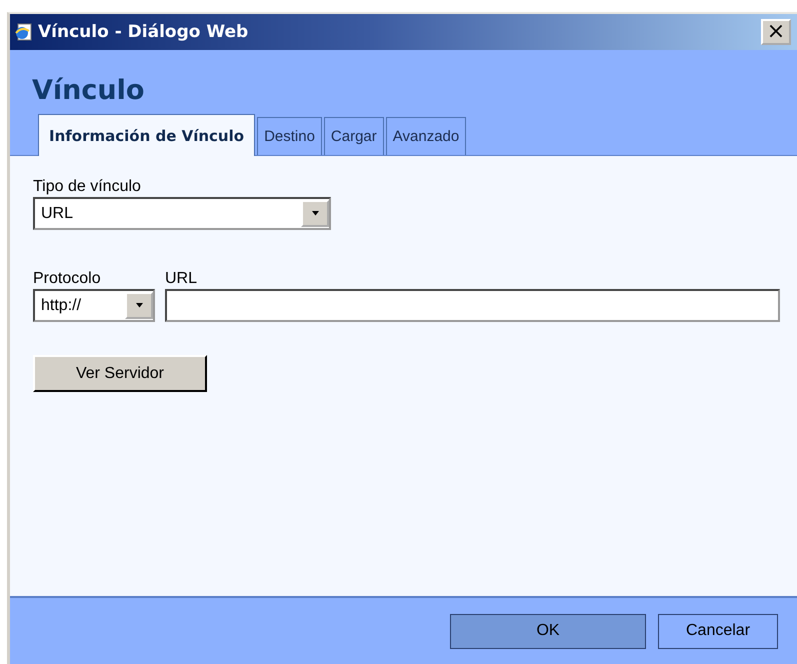 This screenshot has height=664, width=797. What do you see at coordinates (88, 91) in the screenshot?
I see `dialog-heading: Vínculo` at bounding box center [88, 91].